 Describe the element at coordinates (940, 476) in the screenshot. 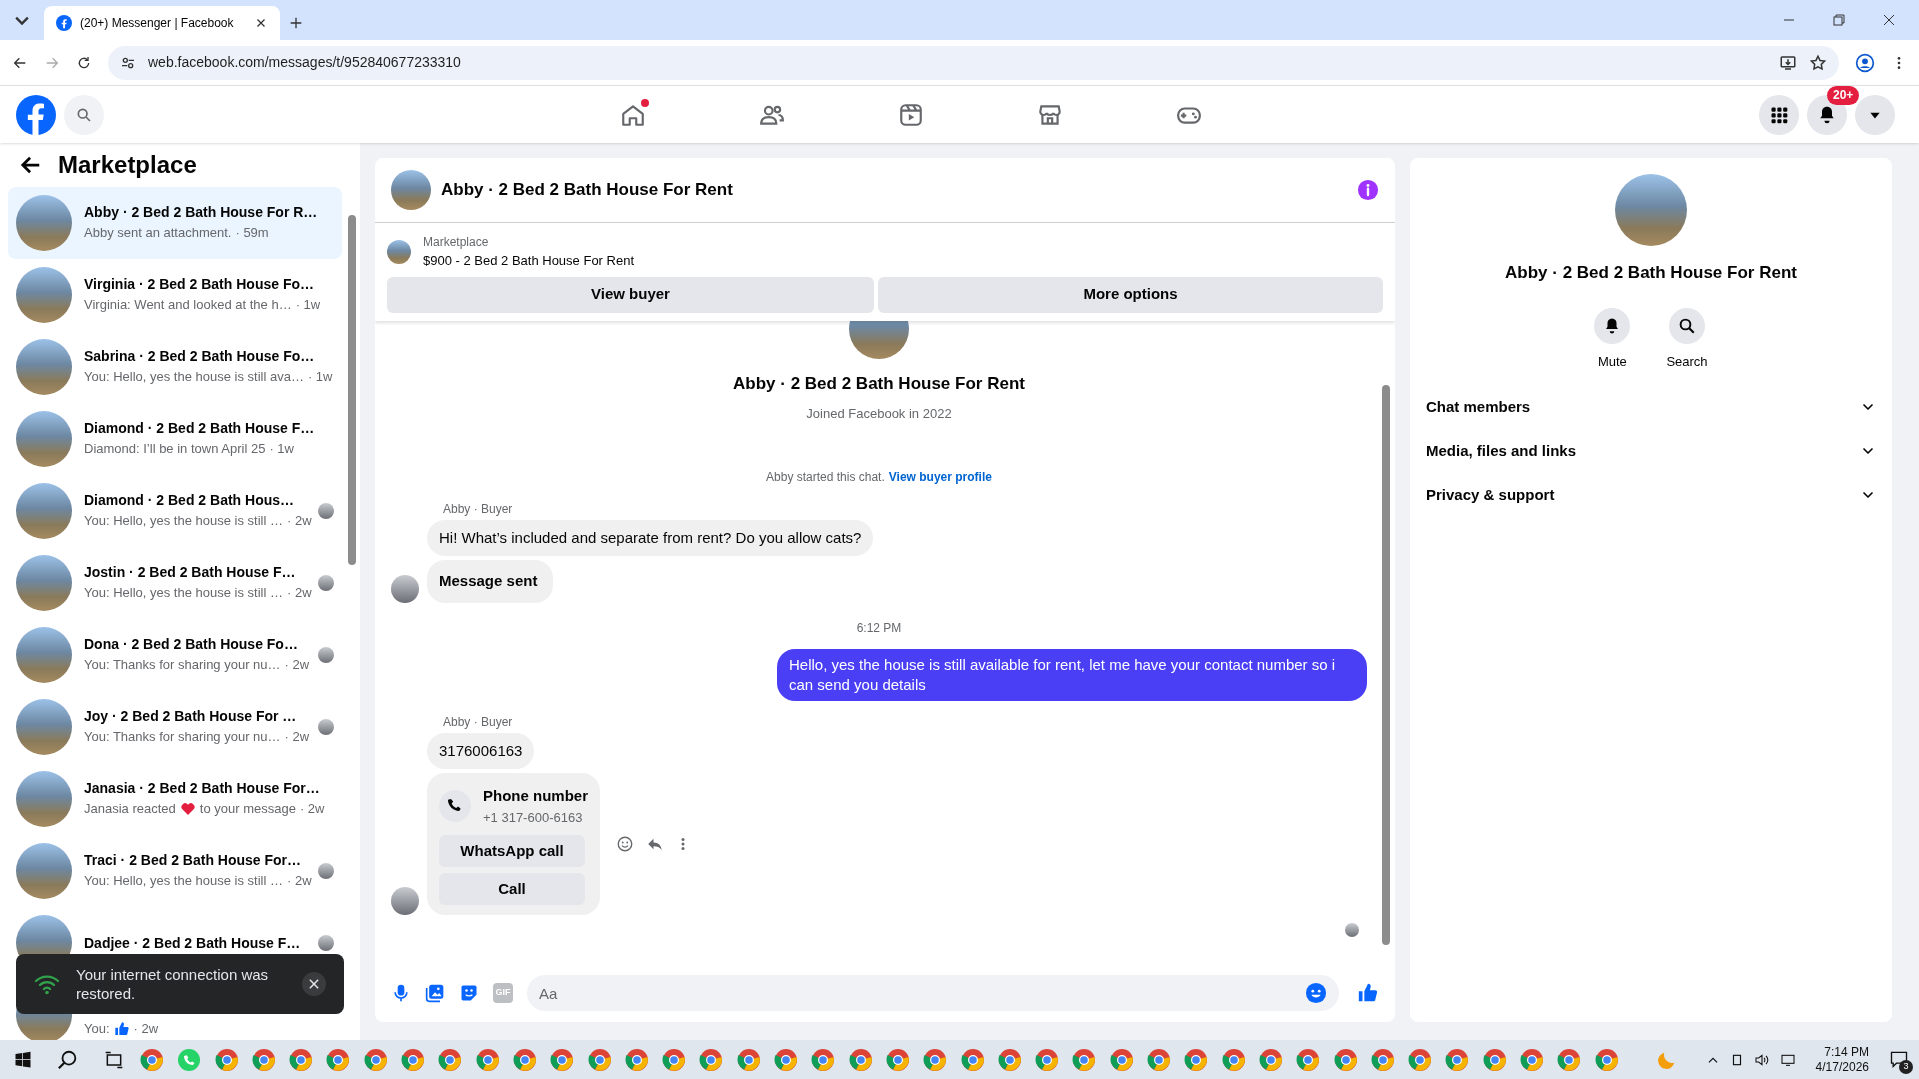

I see `view-buyer-profile-link: View buyer profile` at that location.